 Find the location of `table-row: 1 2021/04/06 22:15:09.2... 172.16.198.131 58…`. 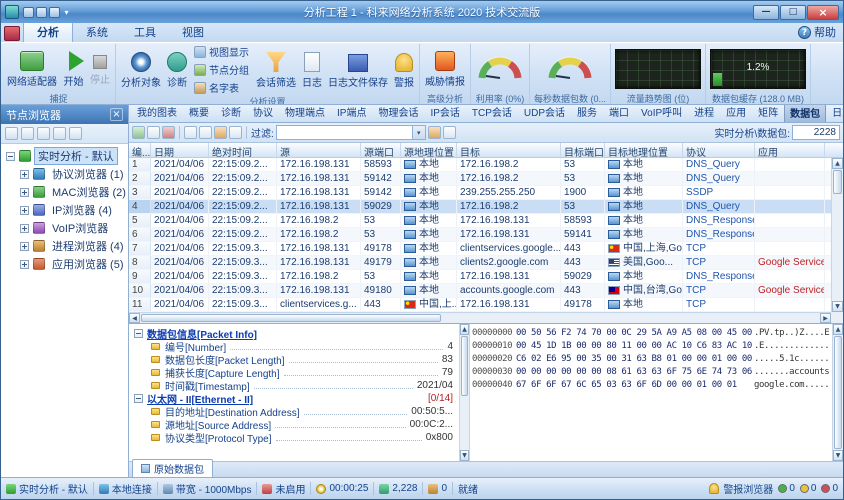

table-row: 1 2021/04/06 22:15:09.2... 172.16.198.131 58… is located at coordinates (480, 165).